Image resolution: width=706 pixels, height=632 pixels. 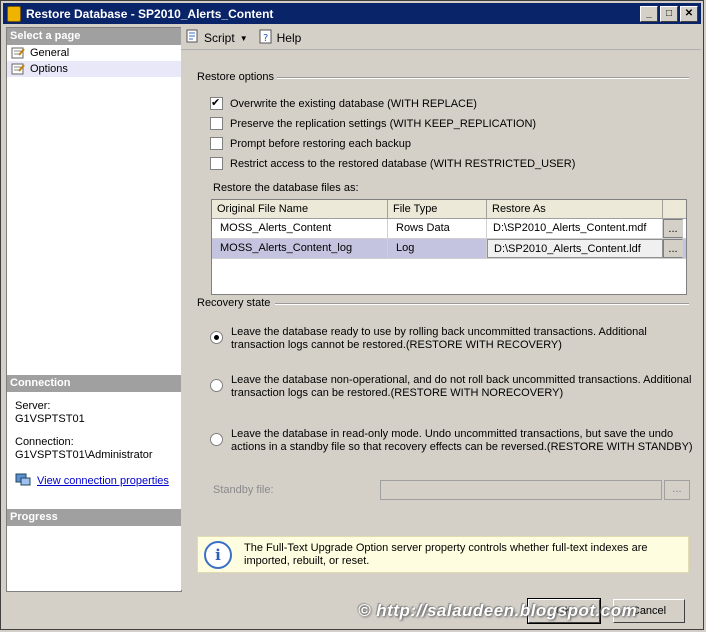 What do you see at coordinates (94, 53) in the screenshot?
I see `page-general: General` at bounding box center [94, 53].